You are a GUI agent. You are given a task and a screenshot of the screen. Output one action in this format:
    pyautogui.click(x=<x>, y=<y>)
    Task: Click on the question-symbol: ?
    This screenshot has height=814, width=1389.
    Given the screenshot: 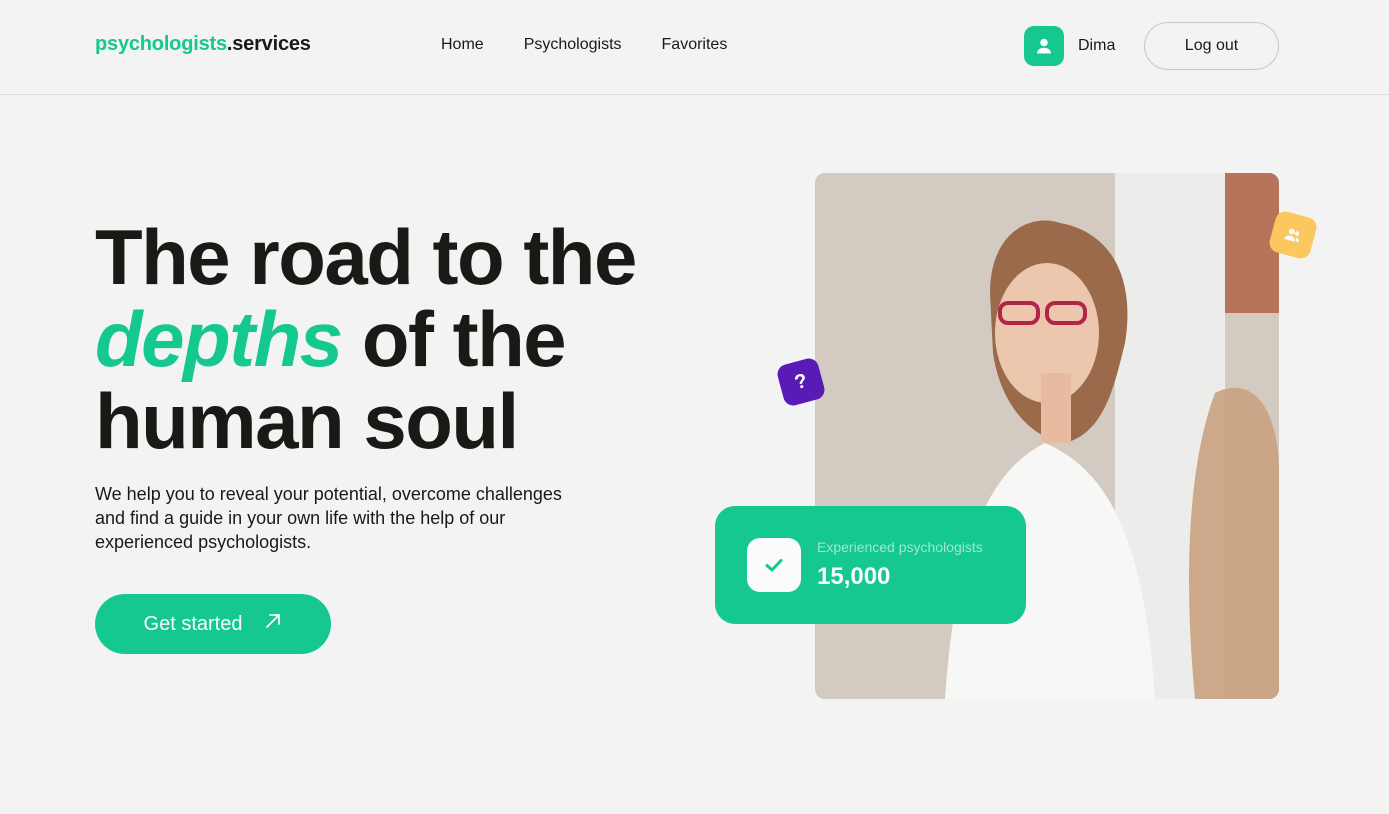 What is the action you would take?
    pyautogui.click(x=801, y=381)
    